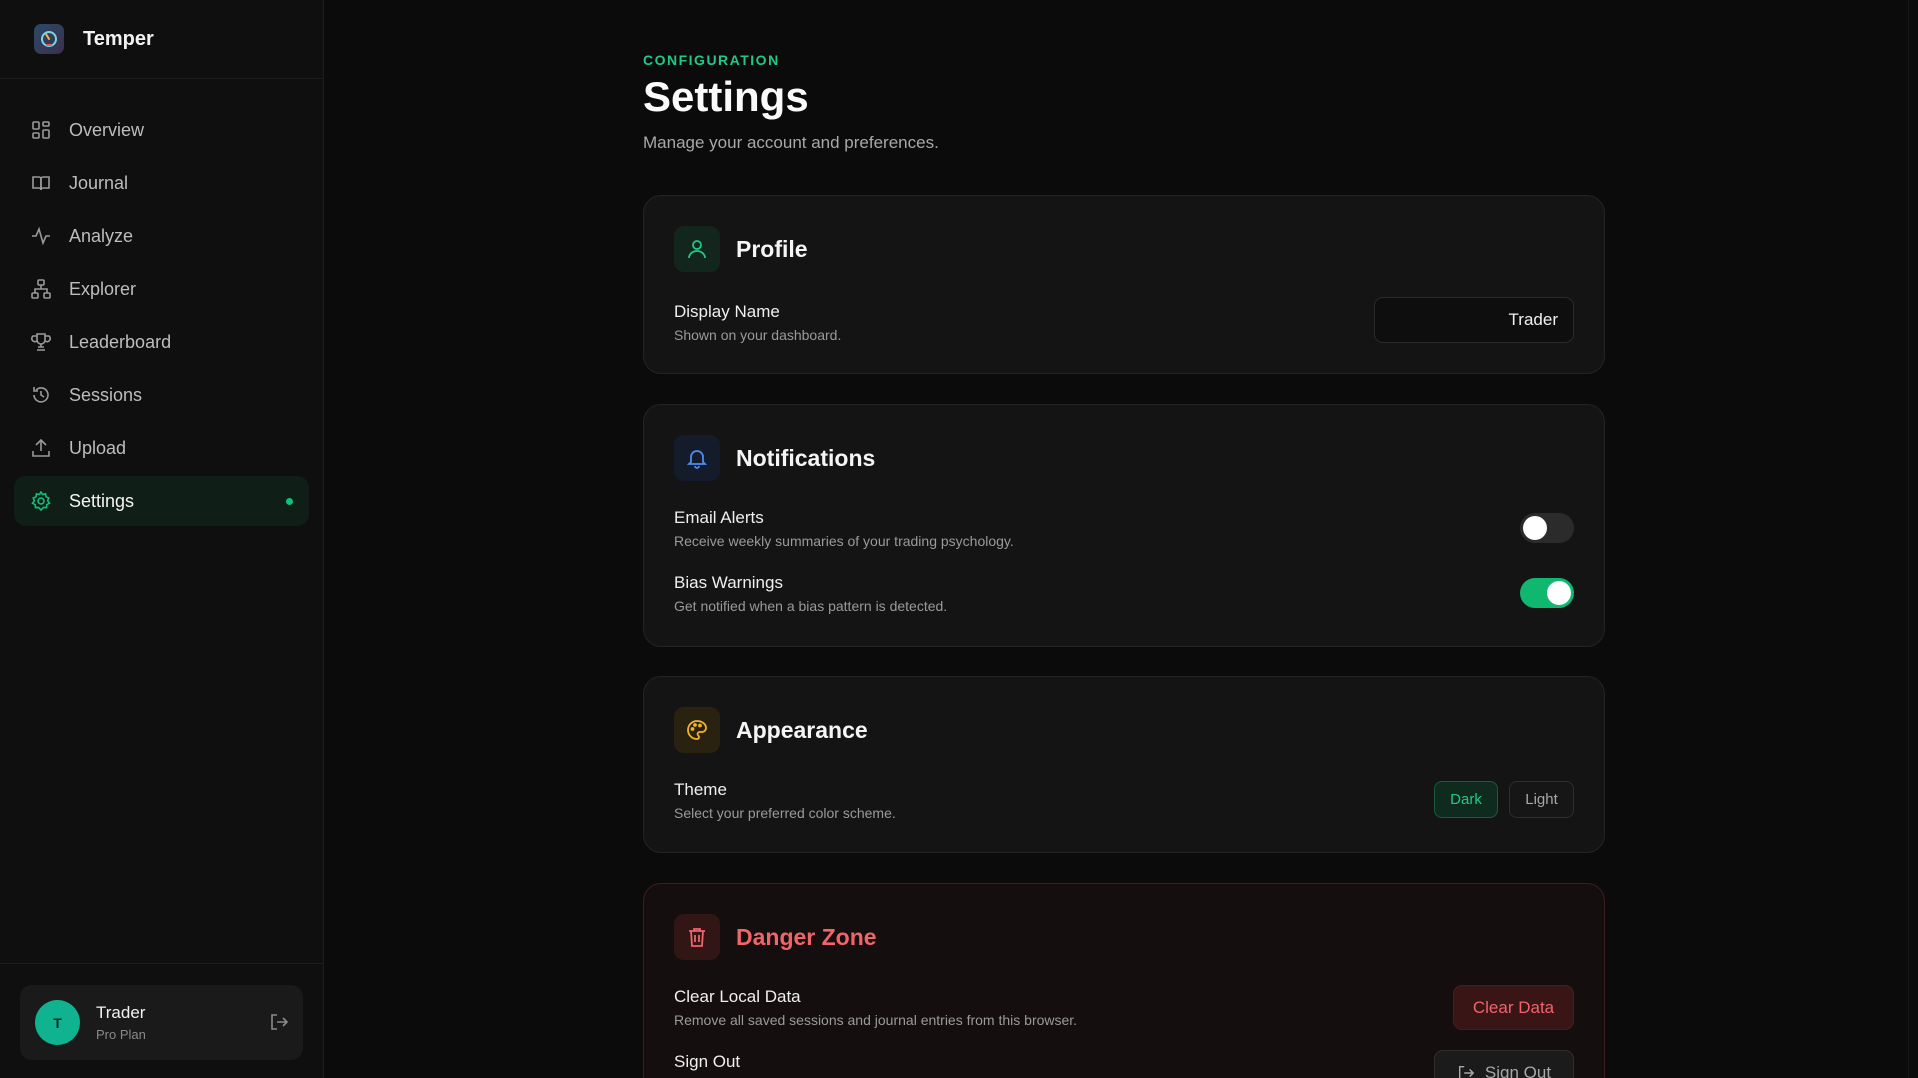 The width and height of the screenshot is (1918, 1078). I want to click on trophy-icon, so click(41, 342).